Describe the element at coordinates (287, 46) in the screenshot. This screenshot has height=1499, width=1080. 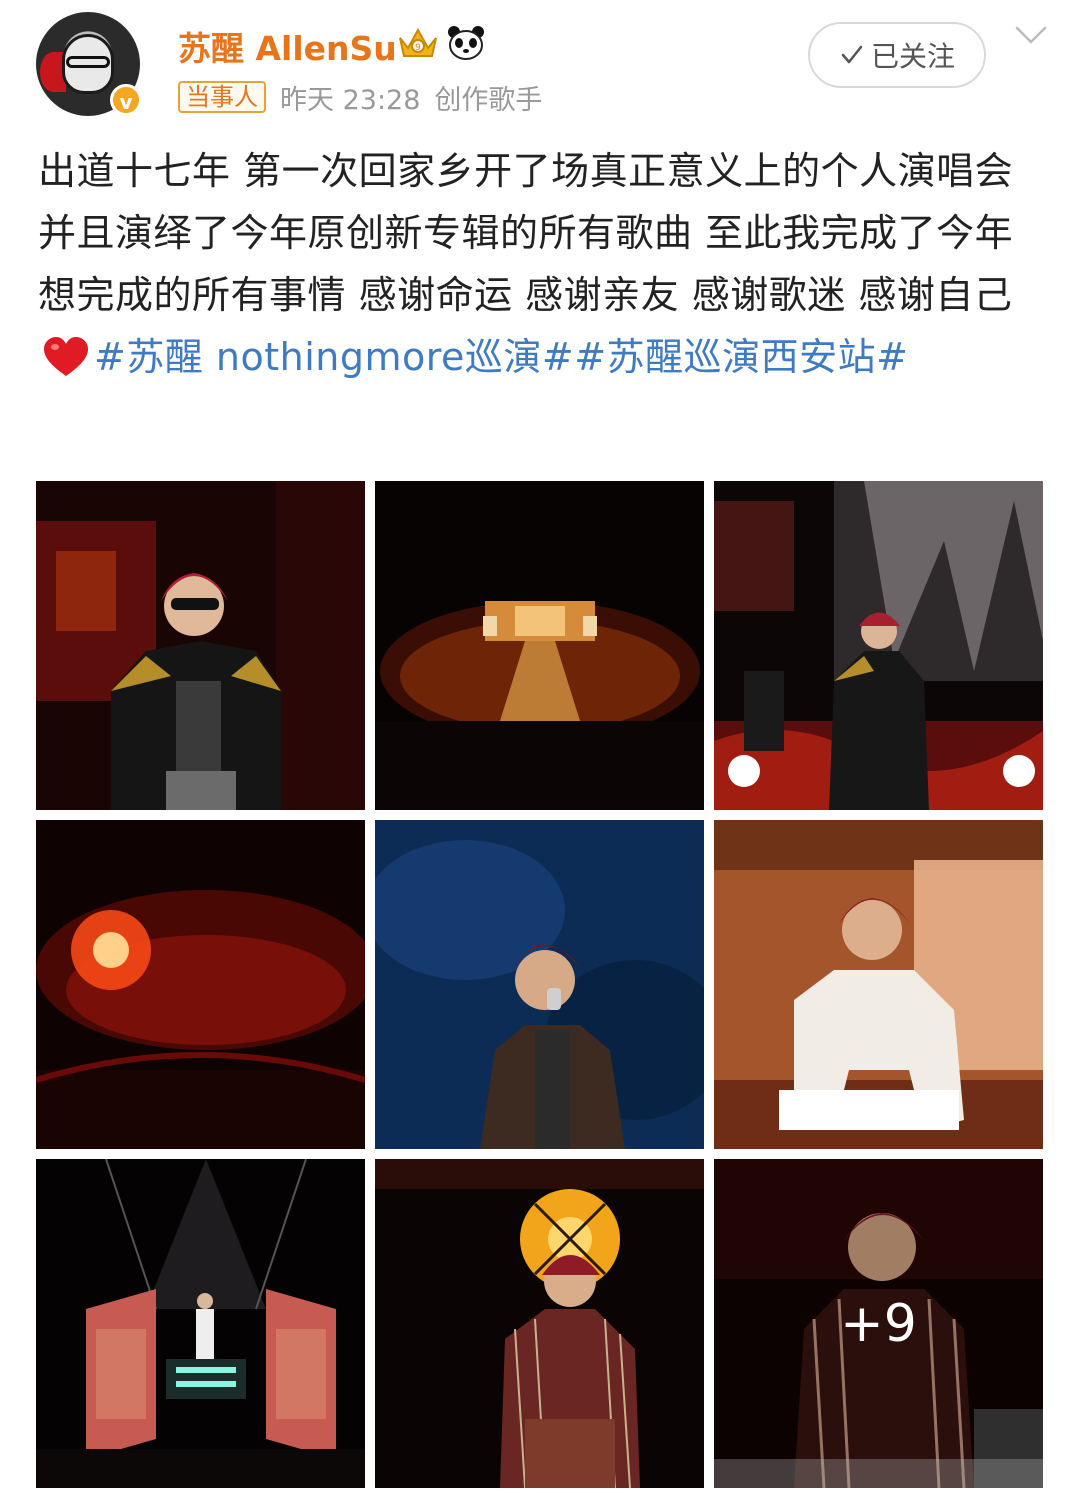
I see `username: 苏醒 AllenSu` at that location.